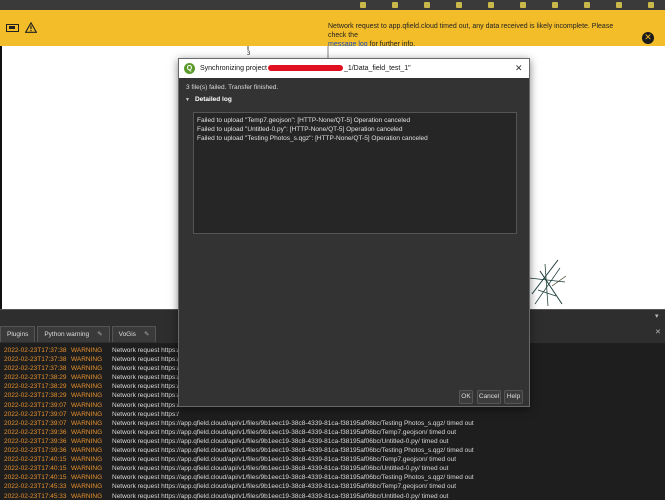 The height and width of the screenshot is (500, 665). I want to click on collapse-triangle-icon: ▼, so click(187, 100).